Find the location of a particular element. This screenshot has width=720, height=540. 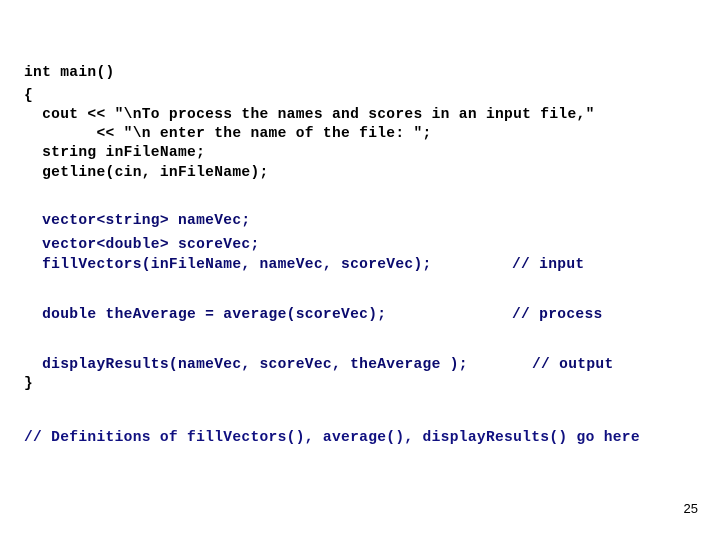

code-line-open-brace: { is located at coordinates (29, 96).